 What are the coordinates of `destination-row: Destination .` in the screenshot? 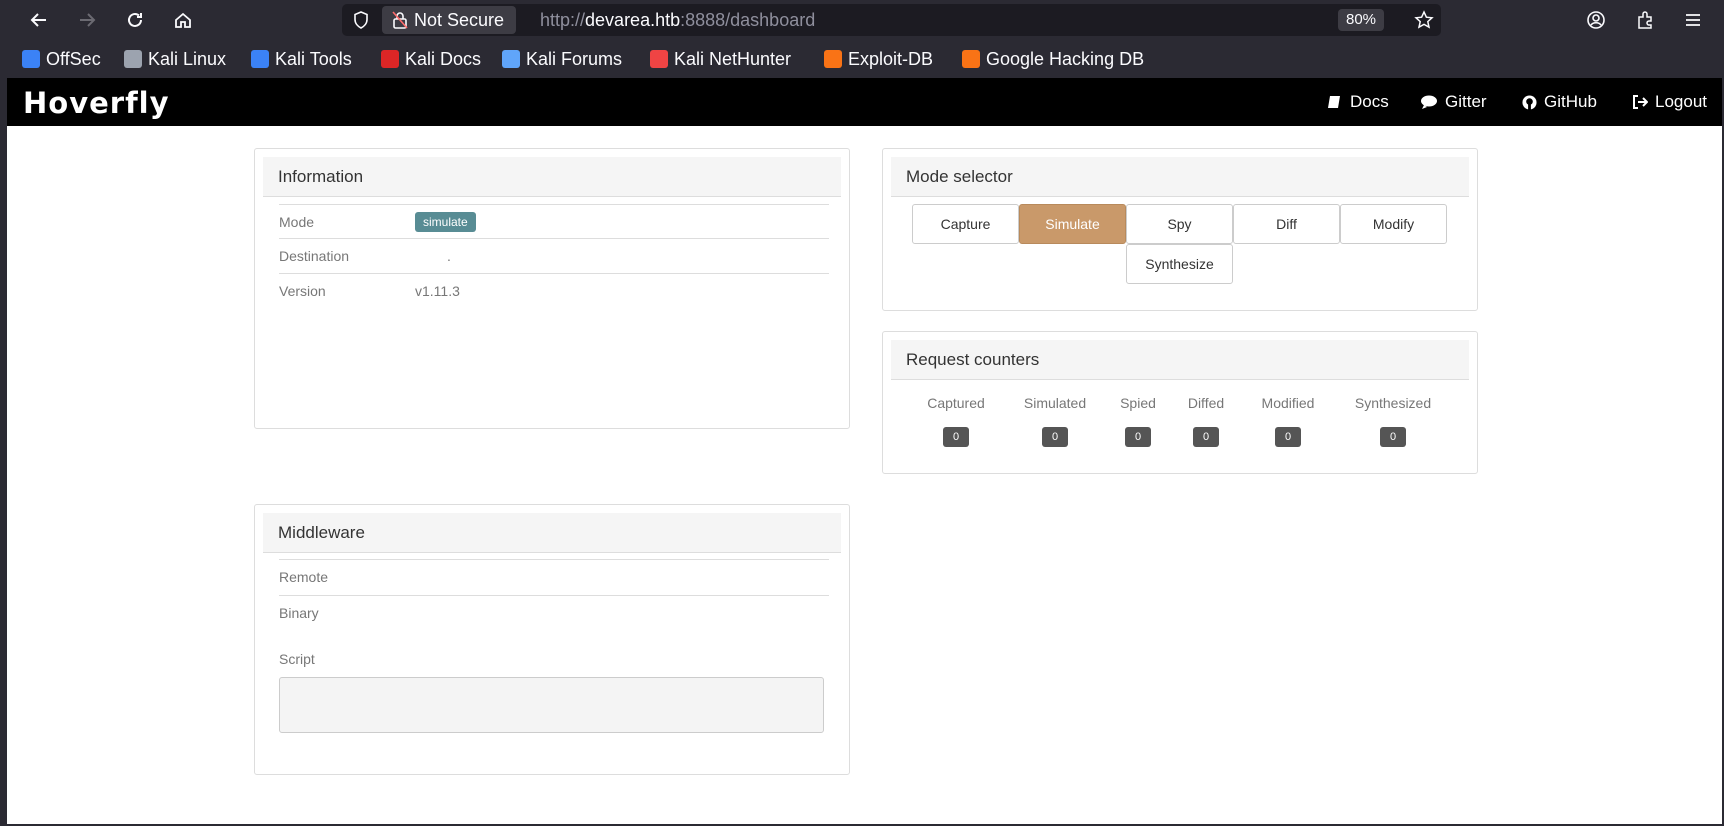 It's located at (554, 255).